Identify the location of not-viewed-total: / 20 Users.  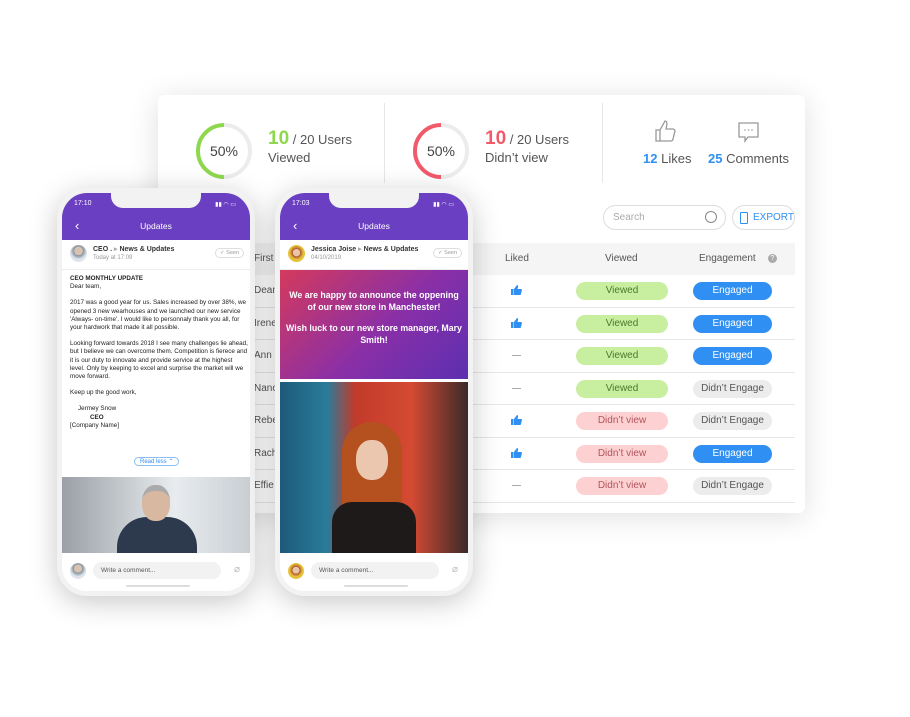
(539, 139).